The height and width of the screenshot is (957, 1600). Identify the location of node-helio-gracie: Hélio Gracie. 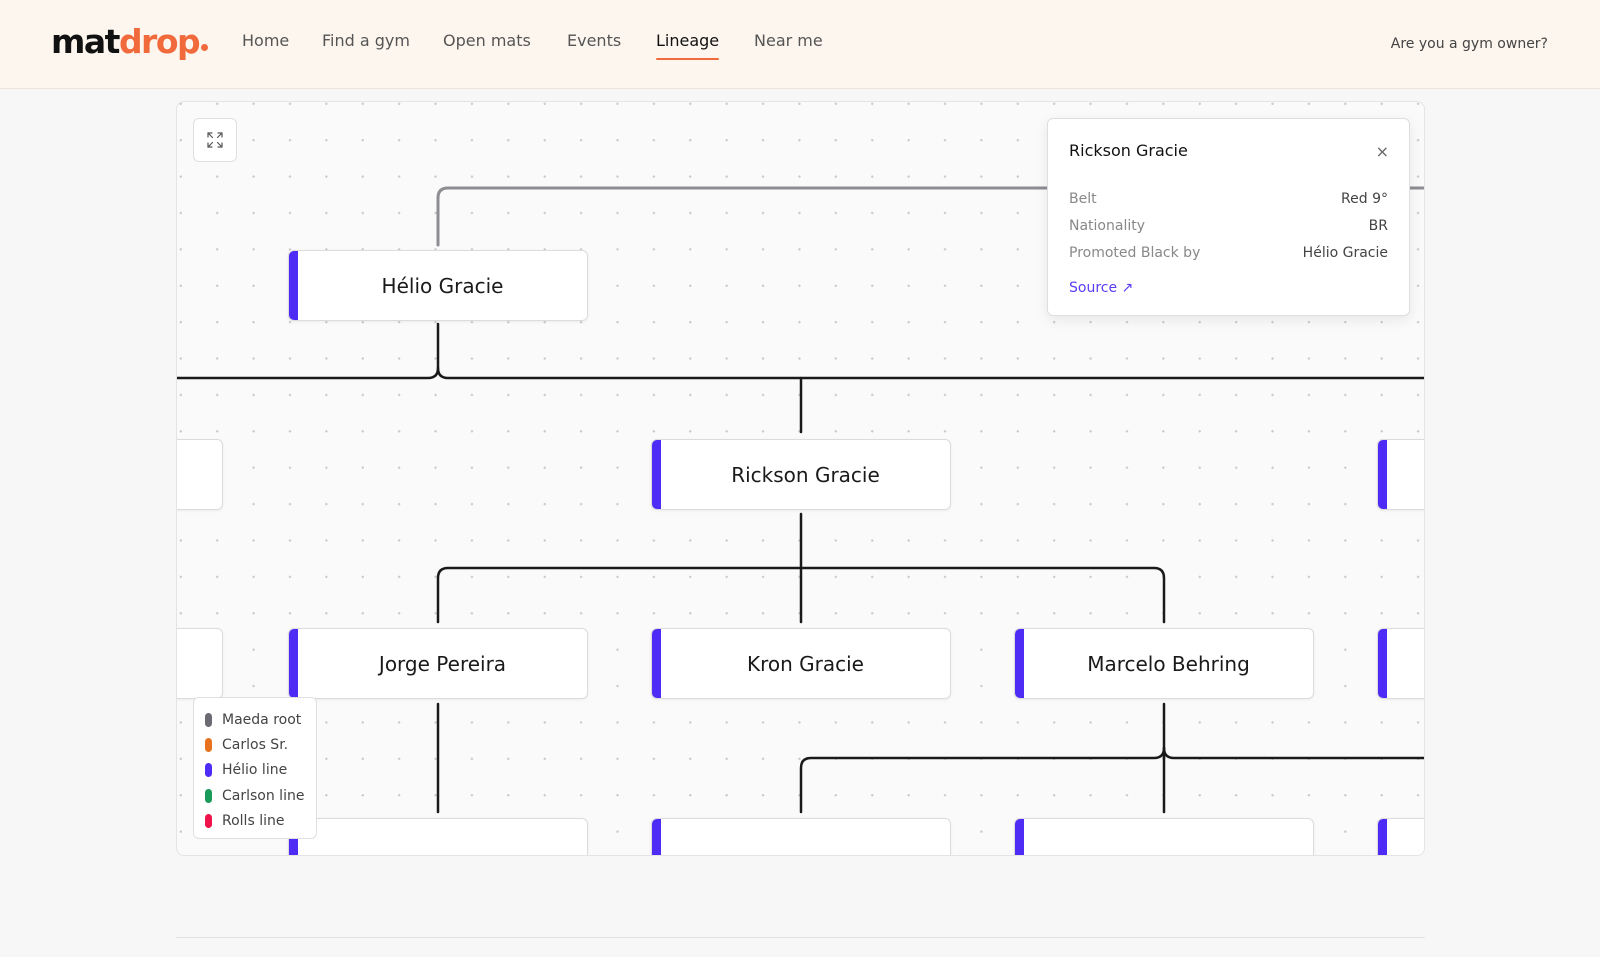
(438, 285).